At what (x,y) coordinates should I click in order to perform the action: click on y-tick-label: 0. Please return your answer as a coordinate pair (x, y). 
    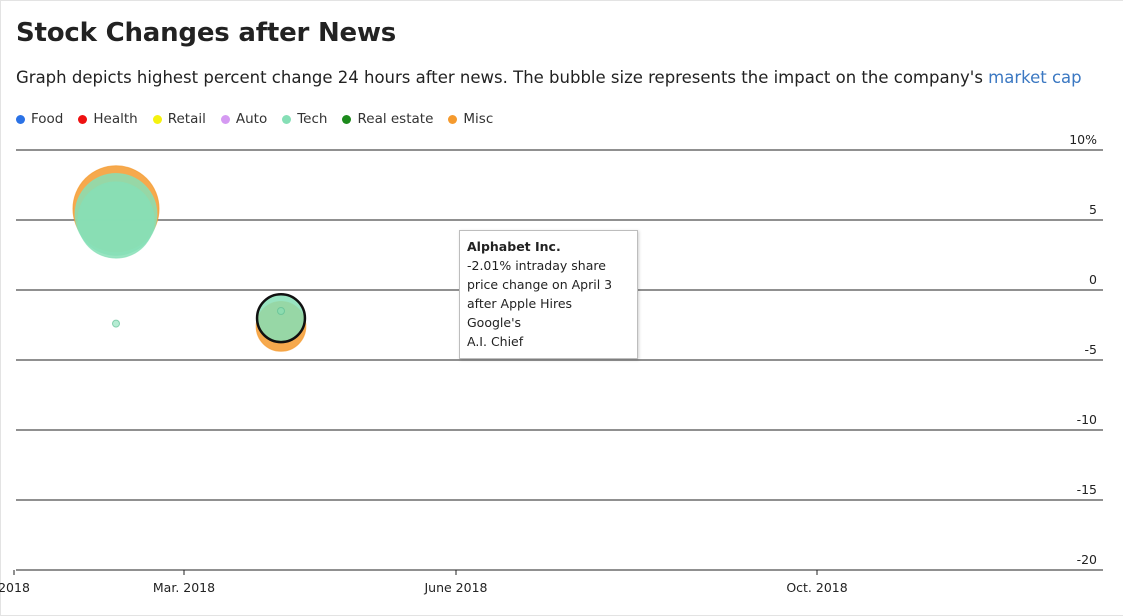
    Looking at the image, I should click on (1093, 279).